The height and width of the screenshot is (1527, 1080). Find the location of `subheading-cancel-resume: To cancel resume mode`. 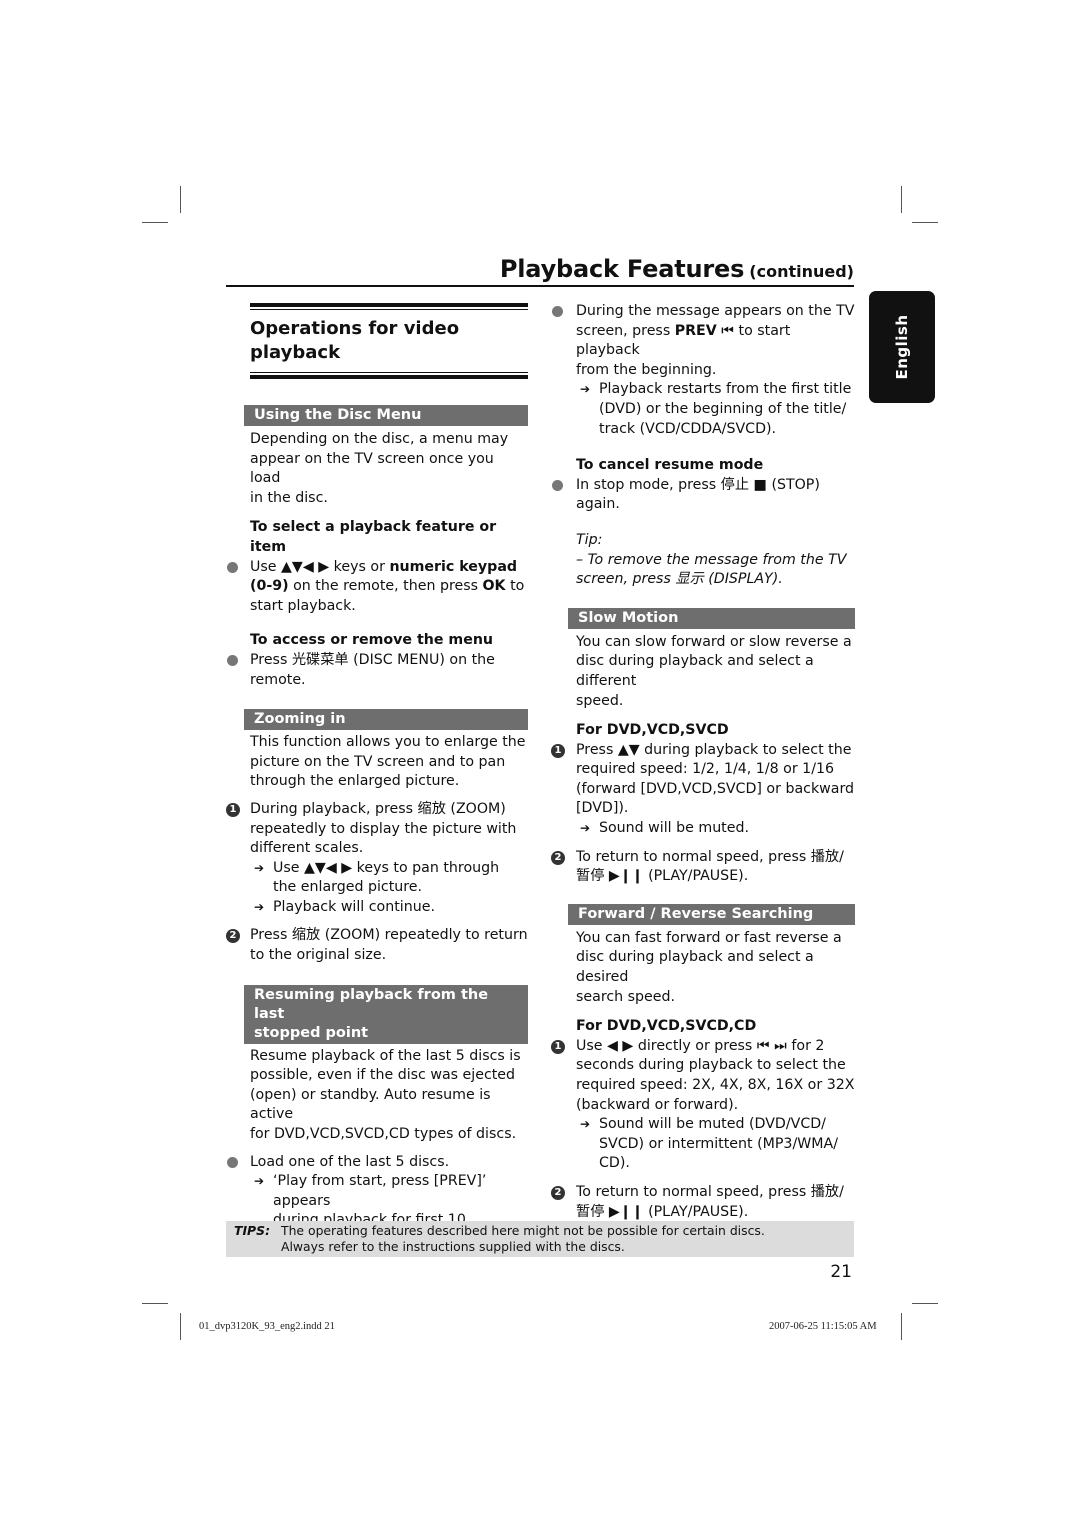

subheading-cancel-resume: To cancel resume mode is located at coordinates (670, 465).